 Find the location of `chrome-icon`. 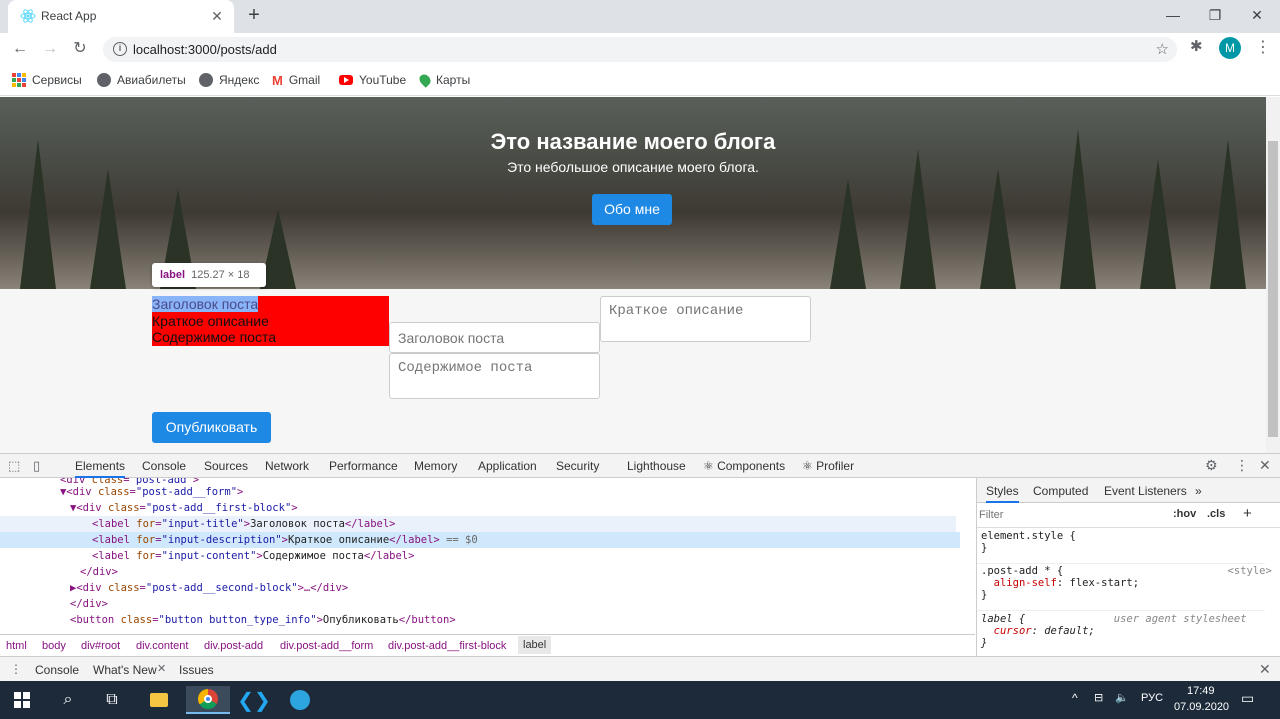

chrome-icon is located at coordinates (208, 700).